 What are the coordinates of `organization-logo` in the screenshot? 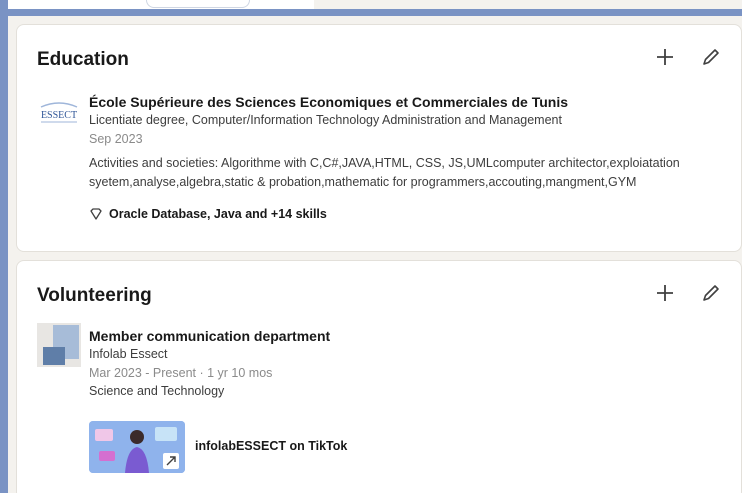 It's located at (59, 345).